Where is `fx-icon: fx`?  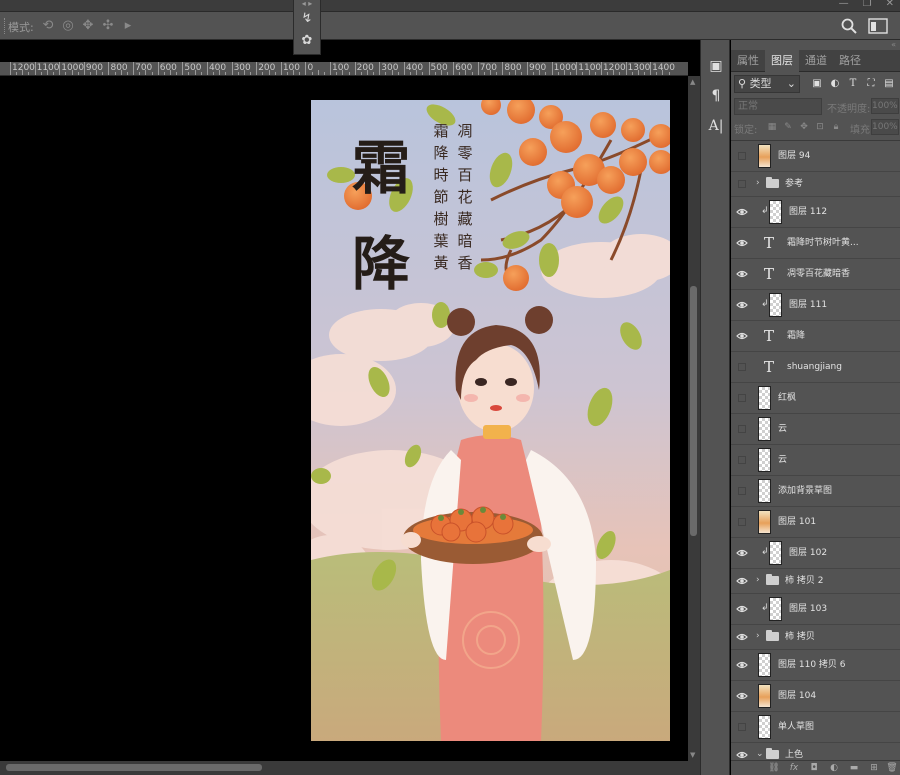 fx-icon: fx is located at coordinates (794, 768).